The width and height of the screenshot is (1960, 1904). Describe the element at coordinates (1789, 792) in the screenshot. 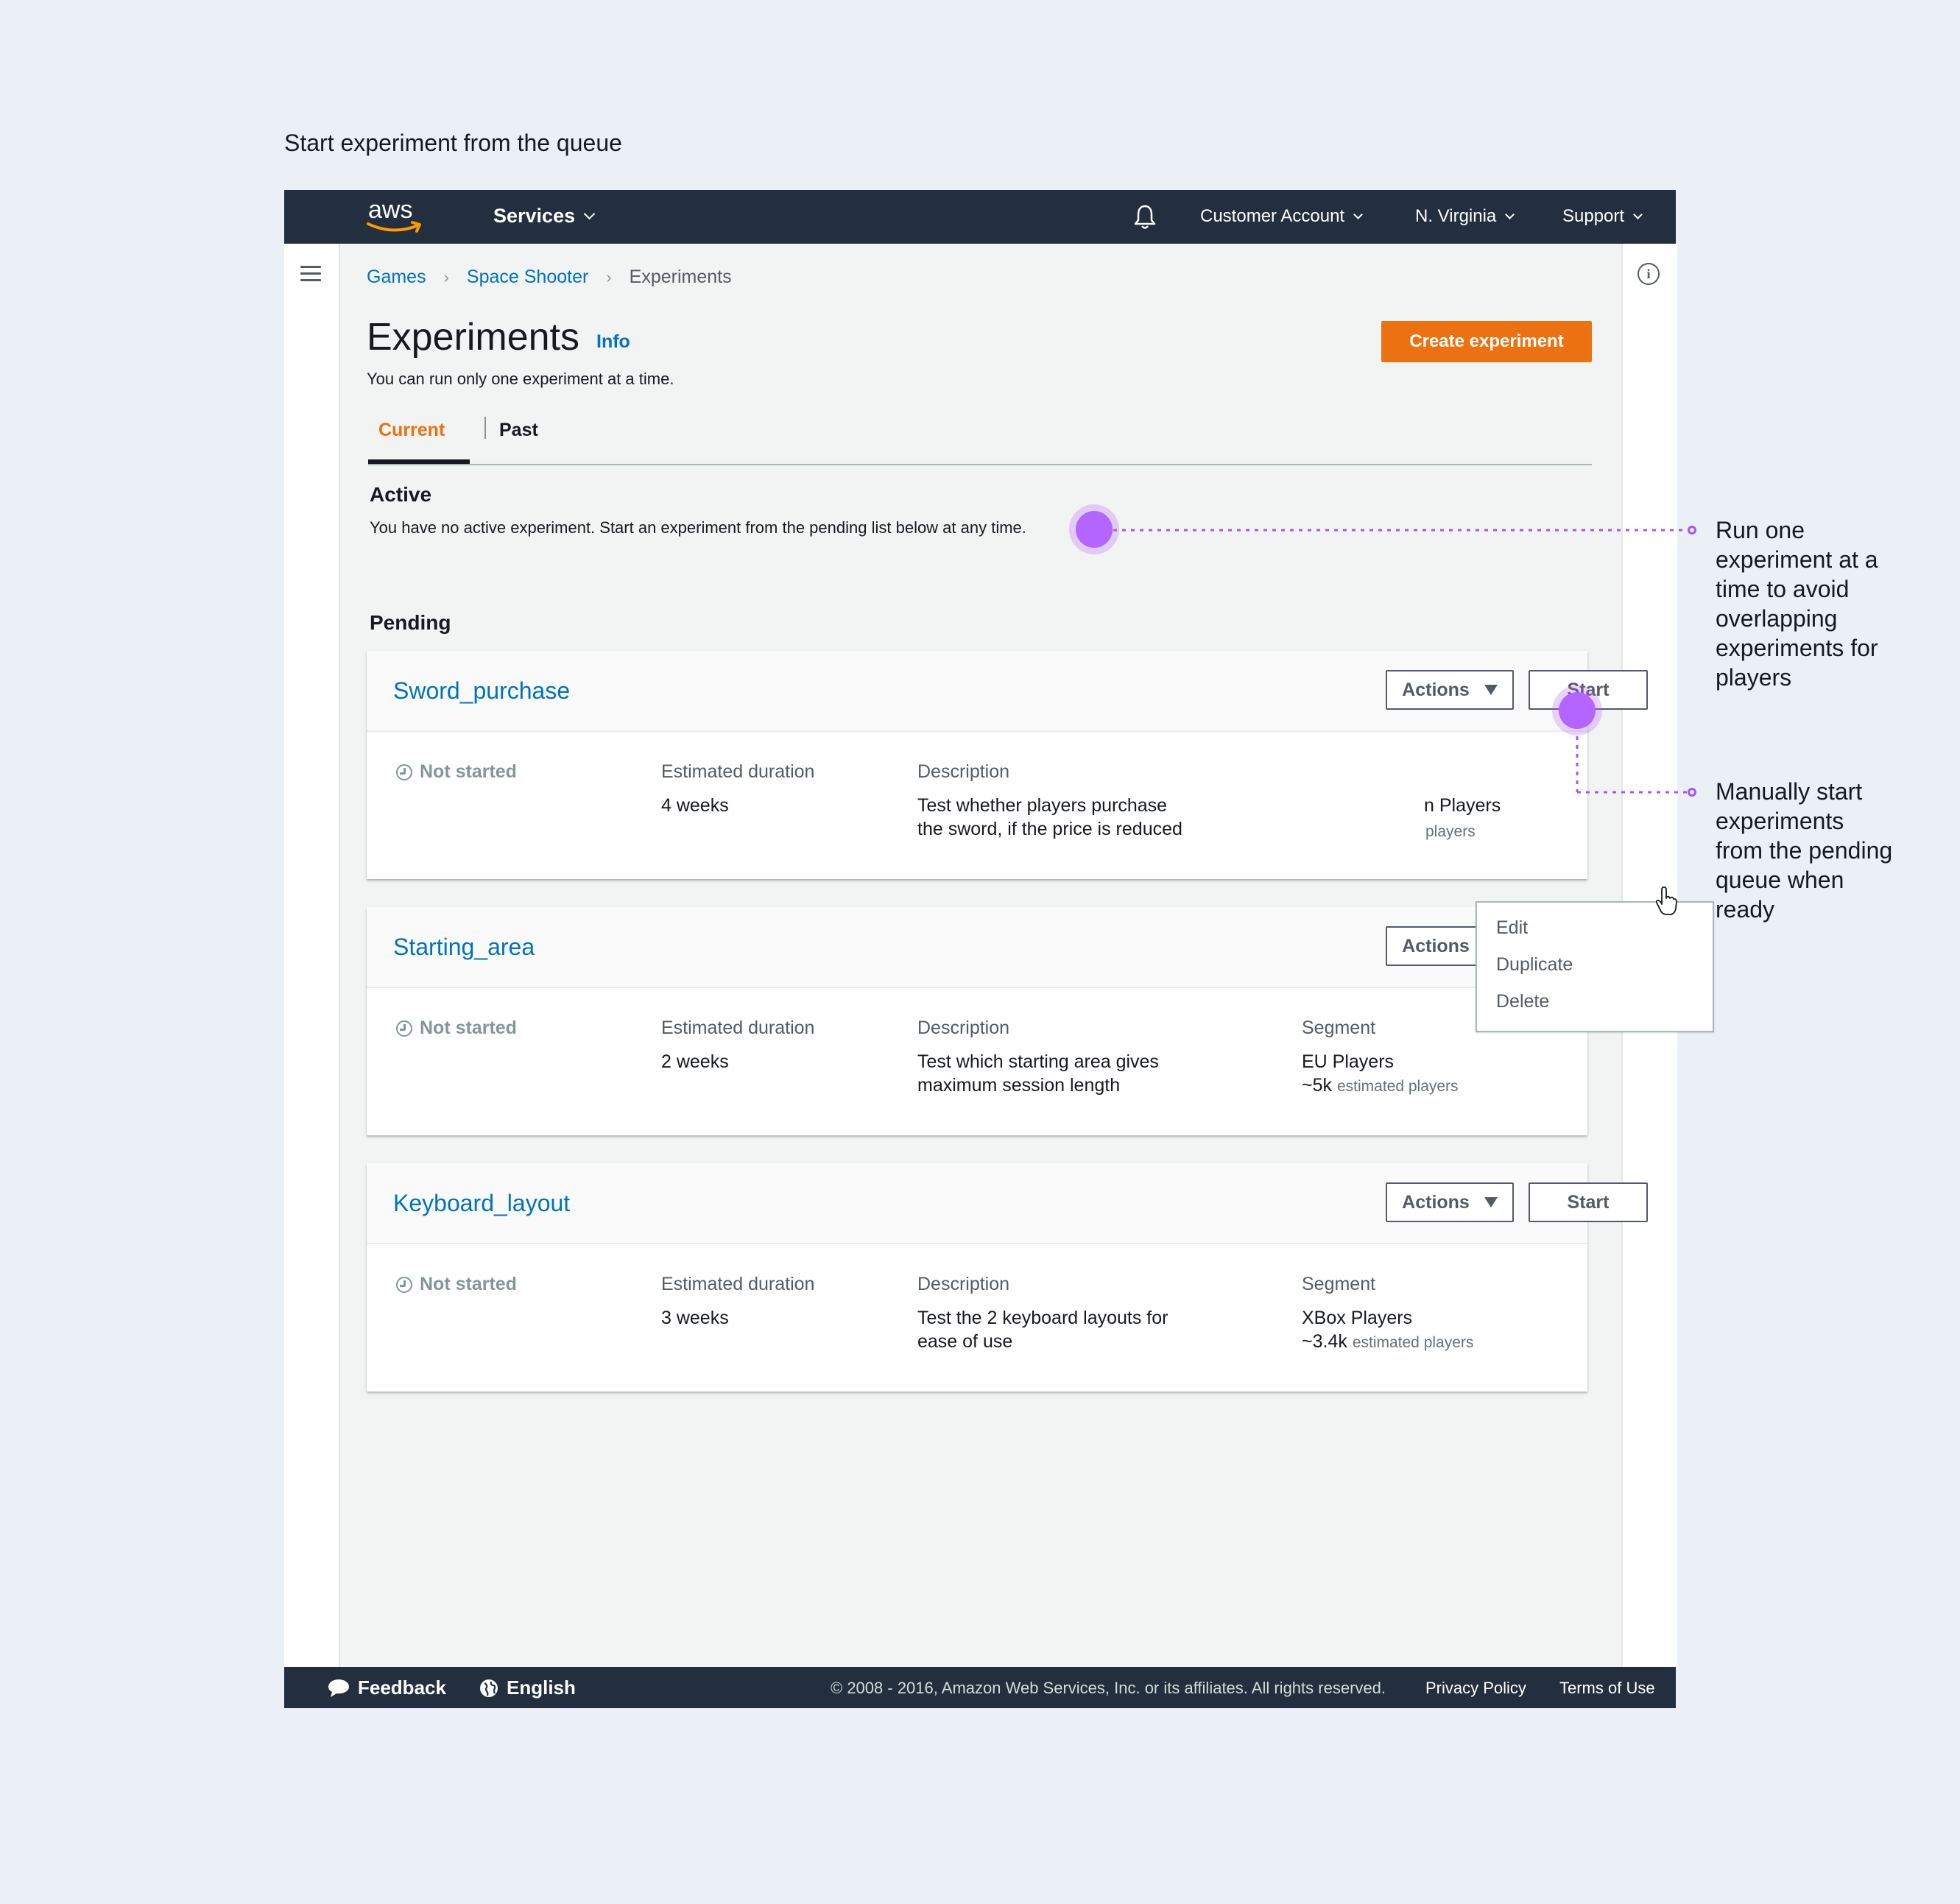

I see `annotation-line: Manually start` at that location.